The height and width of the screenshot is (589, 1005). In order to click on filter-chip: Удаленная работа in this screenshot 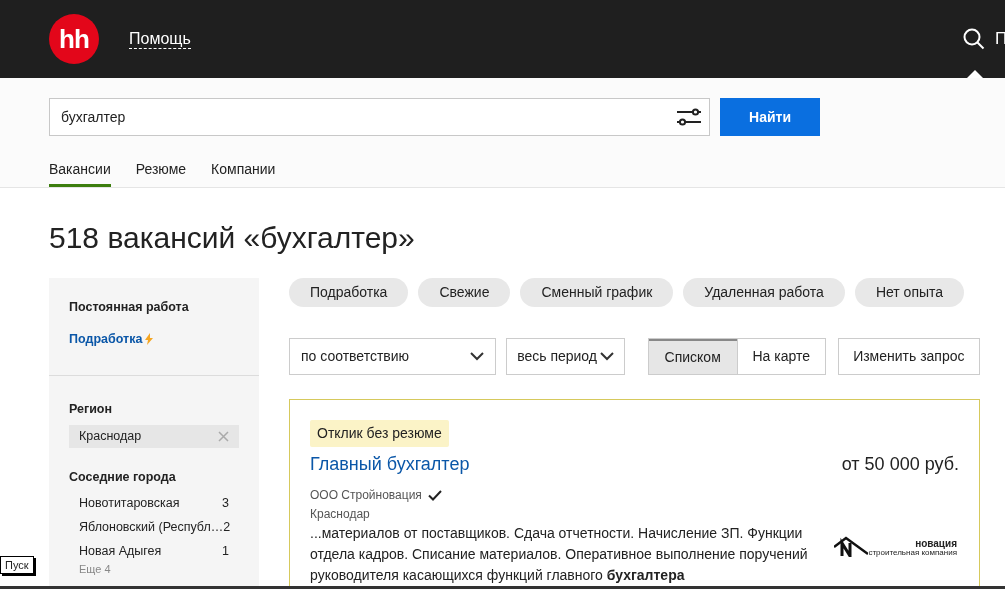, I will do `click(764, 292)`.